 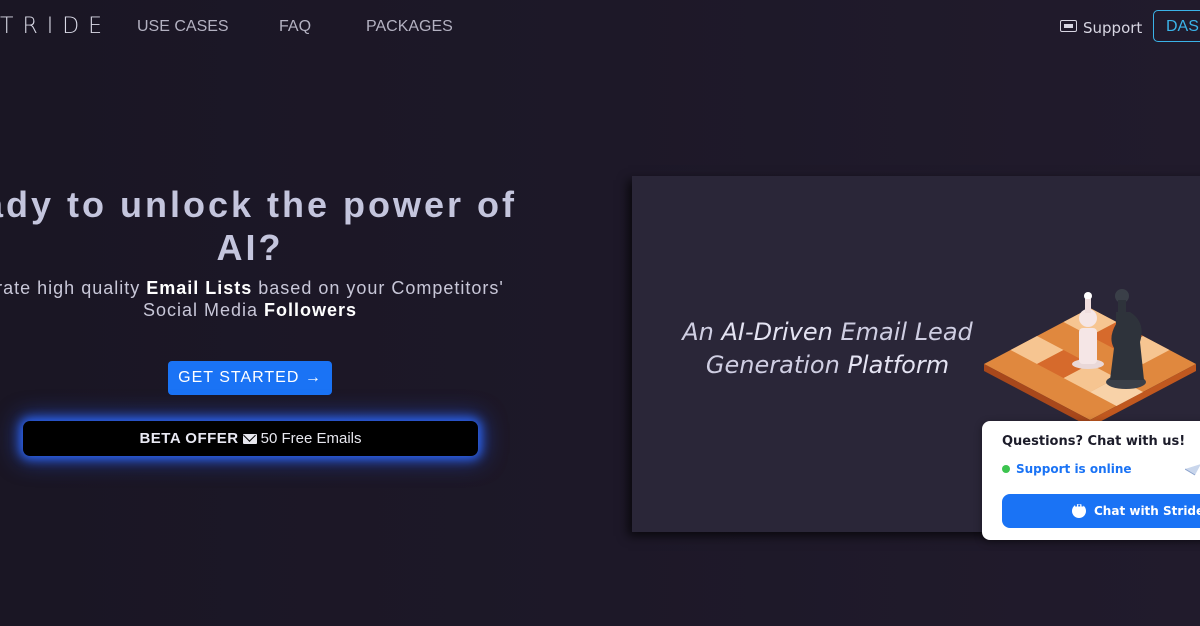 What do you see at coordinates (183, 27) in the screenshot?
I see `nav-link-use-cases: USE CASES` at bounding box center [183, 27].